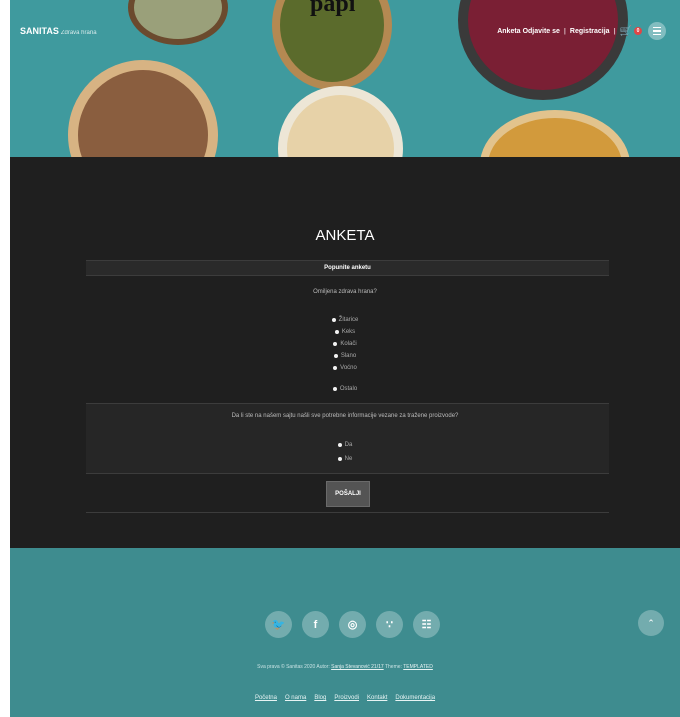 The height and width of the screenshot is (717, 680). Describe the element at coordinates (393, 667) in the screenshot. I see `credit-theme-label: Theme:` at that location.